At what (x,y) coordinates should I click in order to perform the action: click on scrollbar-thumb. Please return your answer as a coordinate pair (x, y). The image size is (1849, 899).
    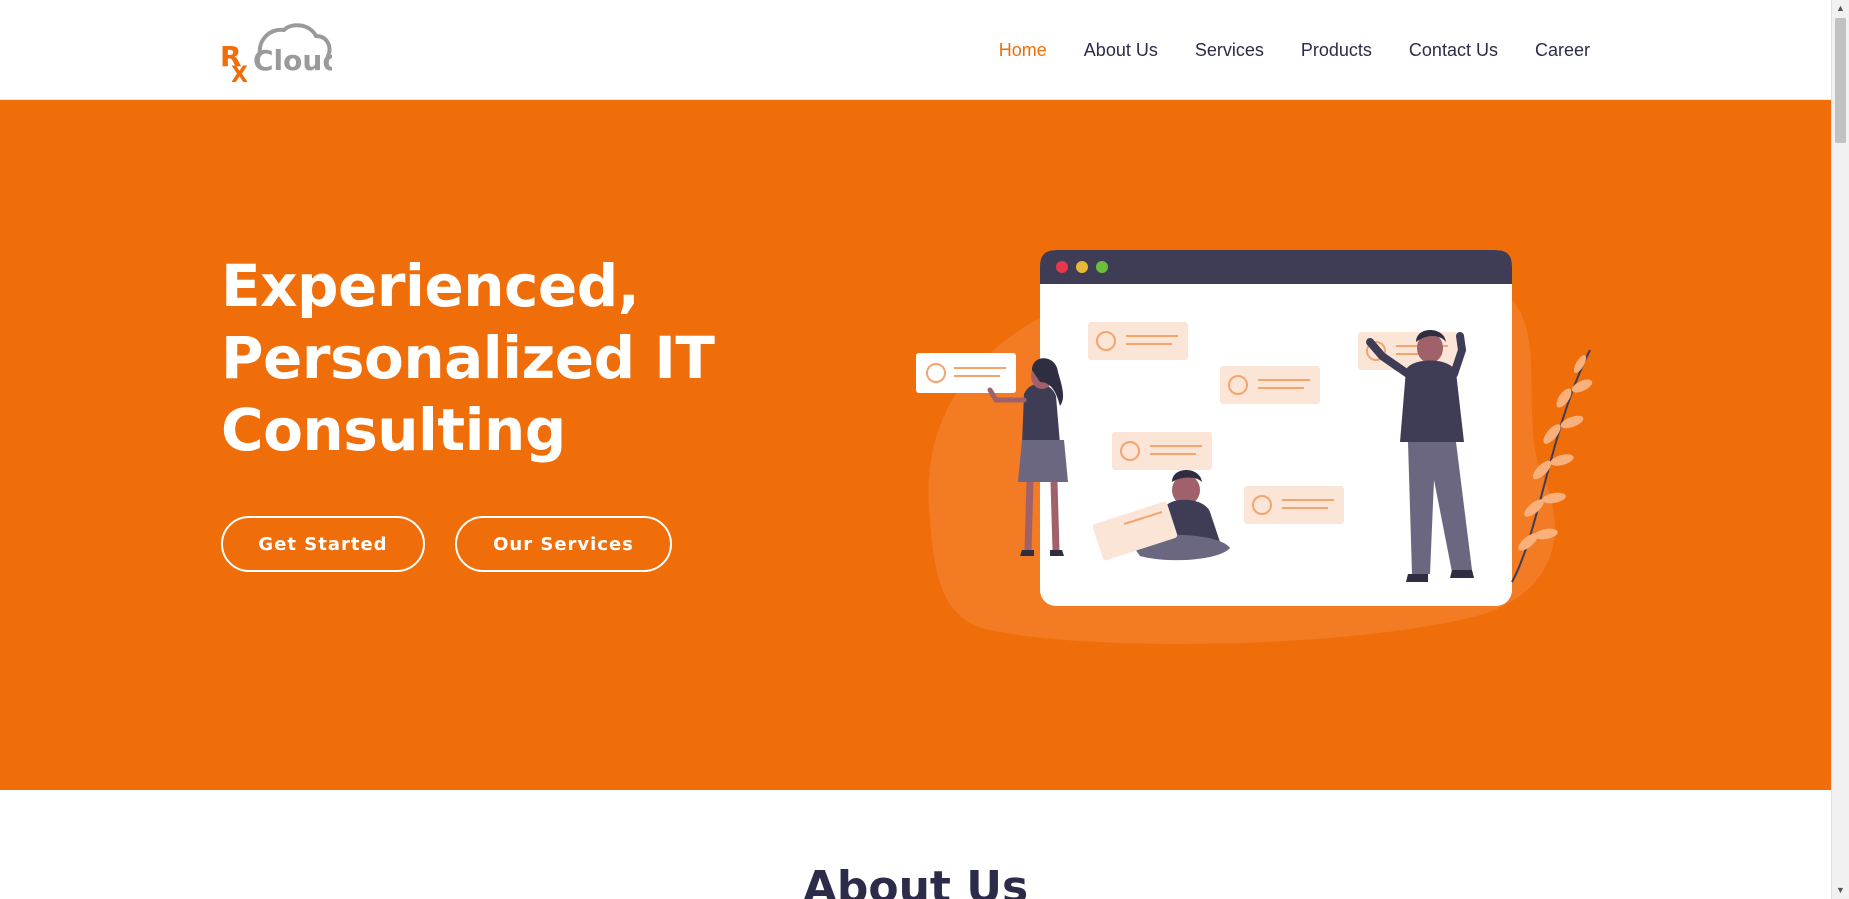
    Looking at the image, I should click on (1840, 80).